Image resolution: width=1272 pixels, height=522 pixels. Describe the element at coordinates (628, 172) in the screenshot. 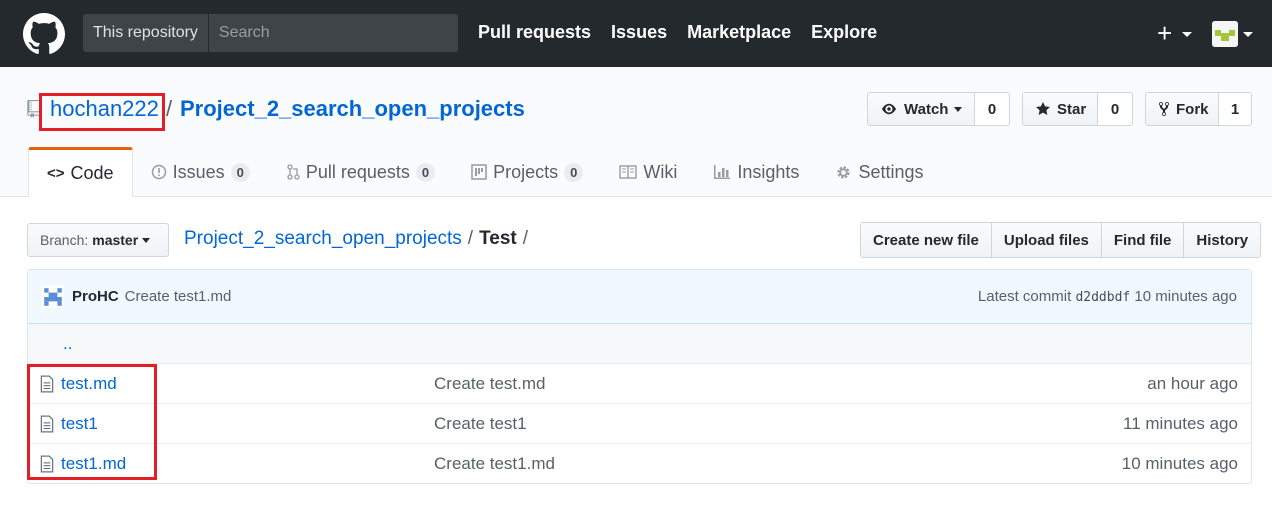

I see `book-icon` at that location.